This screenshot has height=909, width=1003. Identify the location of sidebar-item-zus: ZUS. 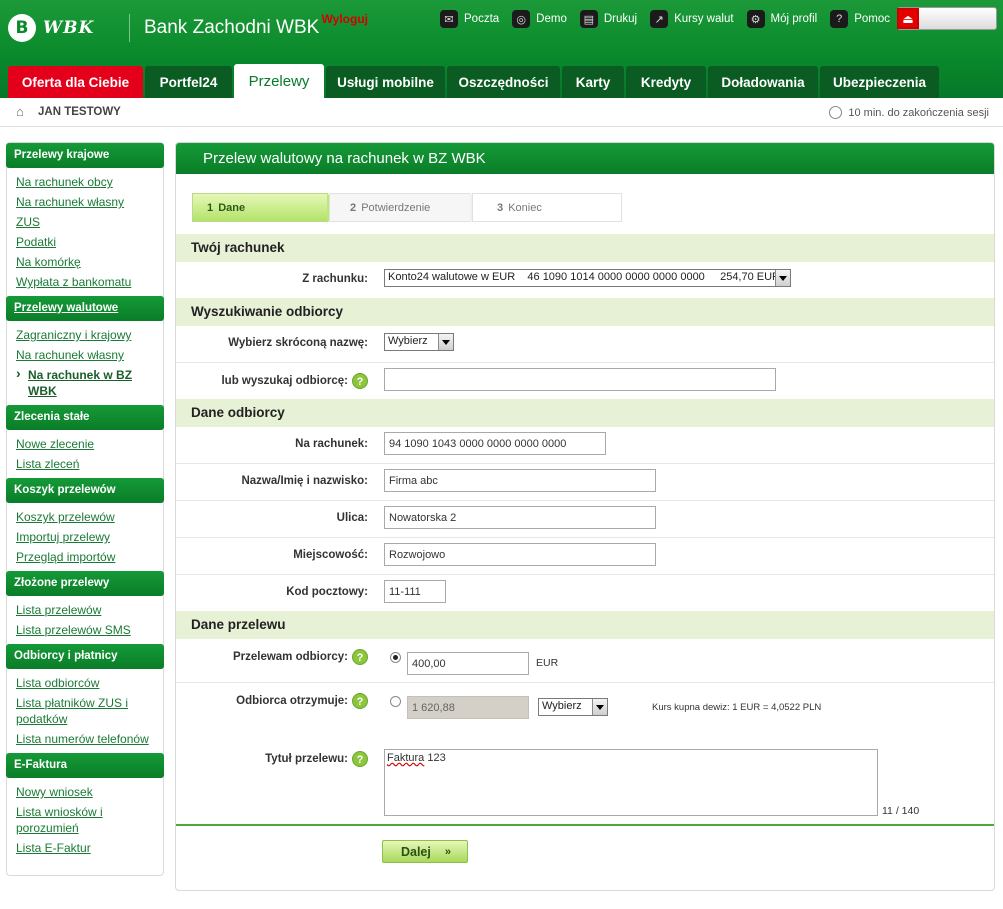
(89, 222).